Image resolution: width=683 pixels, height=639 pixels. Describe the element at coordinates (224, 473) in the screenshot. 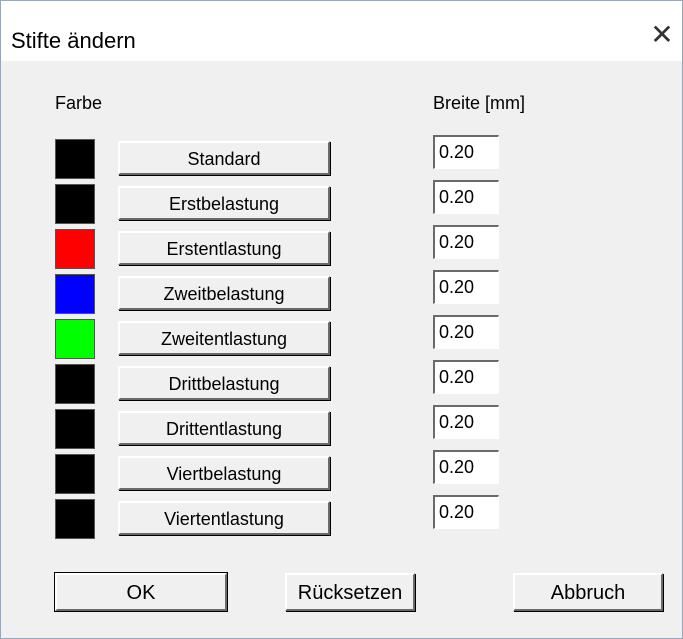

I see `pen-button: Viertbelastung` at that location.